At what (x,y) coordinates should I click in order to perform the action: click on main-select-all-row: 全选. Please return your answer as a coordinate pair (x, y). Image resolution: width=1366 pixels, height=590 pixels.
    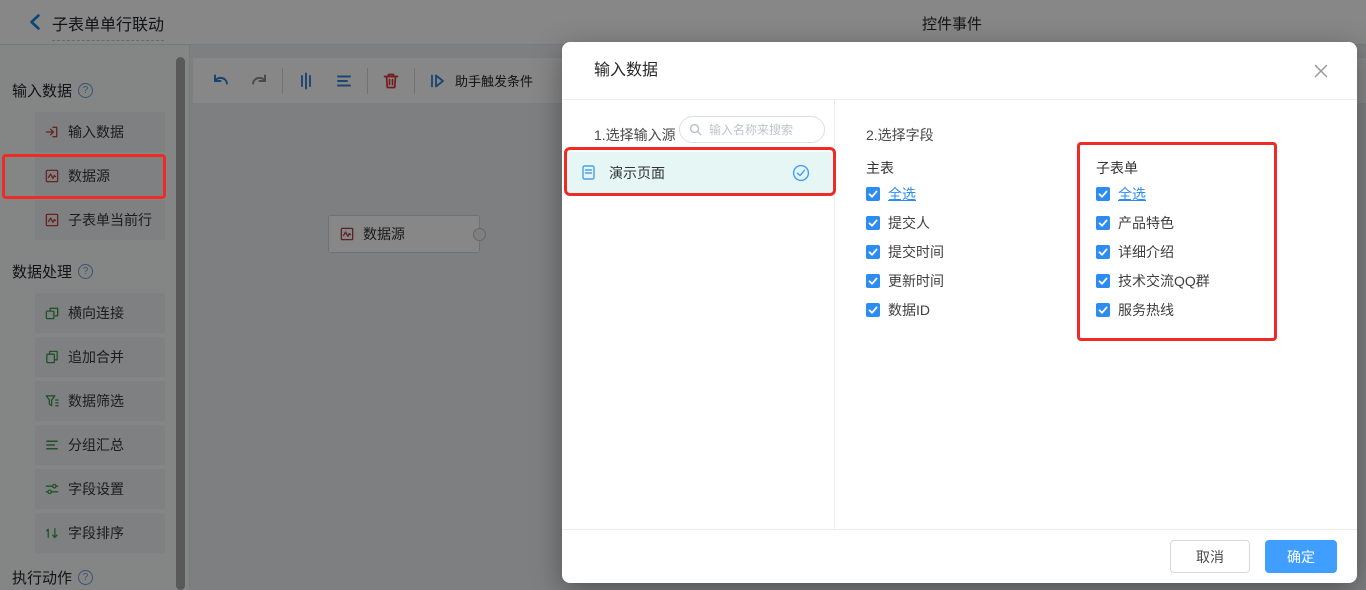
    Looking at the image, I should click on (966, 194).